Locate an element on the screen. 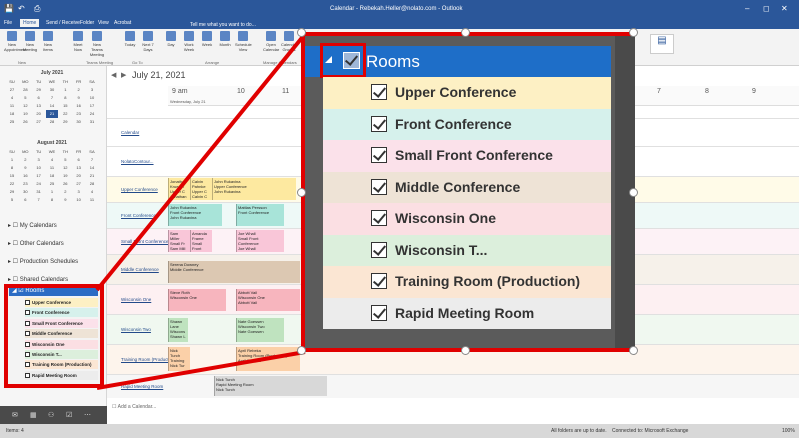 This screenshot has height=438, width=799. zoomed-room-item: Training Room (Production) is located at coordinates (467, 282).